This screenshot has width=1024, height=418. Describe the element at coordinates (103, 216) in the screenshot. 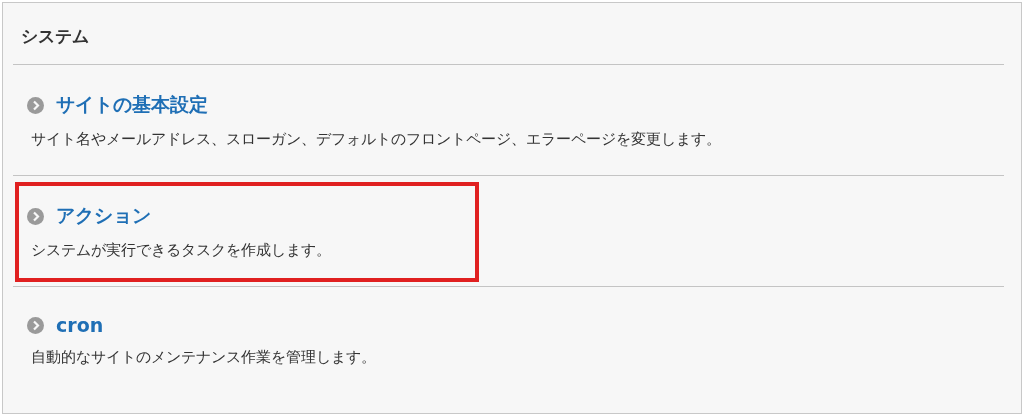

I see `item-link: アクション` at that location.